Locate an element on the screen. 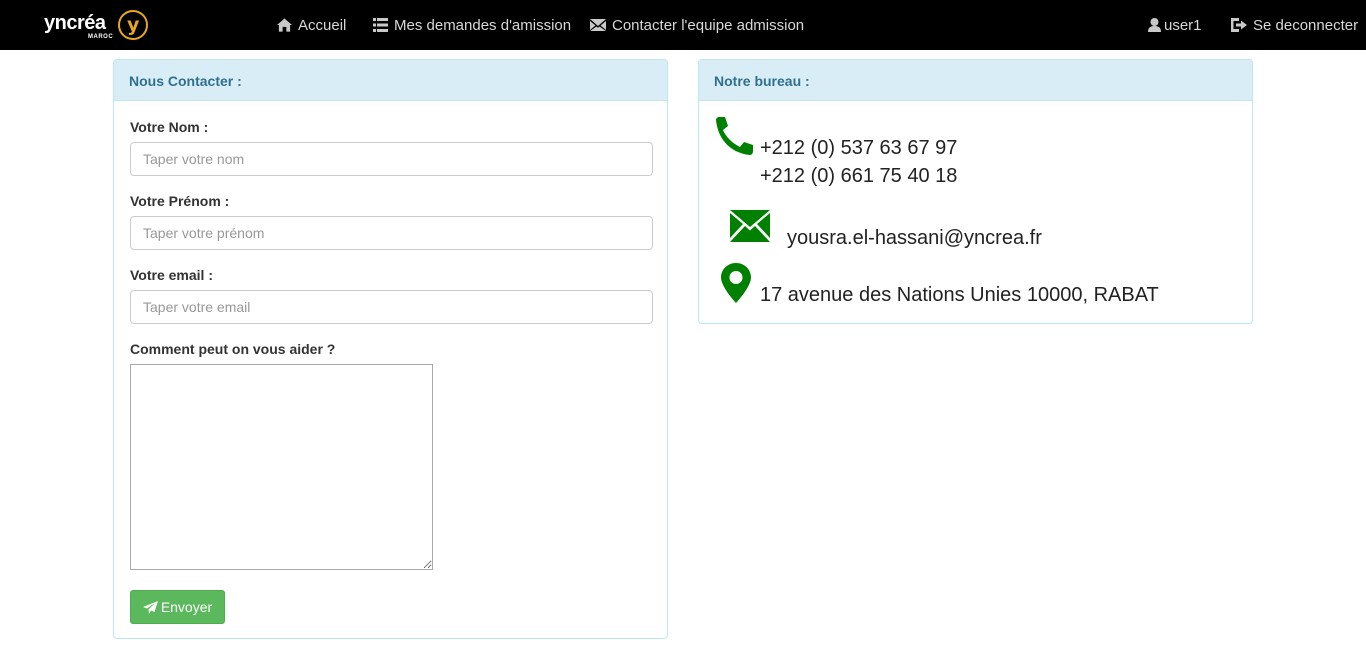 The image size is (1366, 659). nav-requests: Mes demandes d'amission is located at coordinates (472, 25).